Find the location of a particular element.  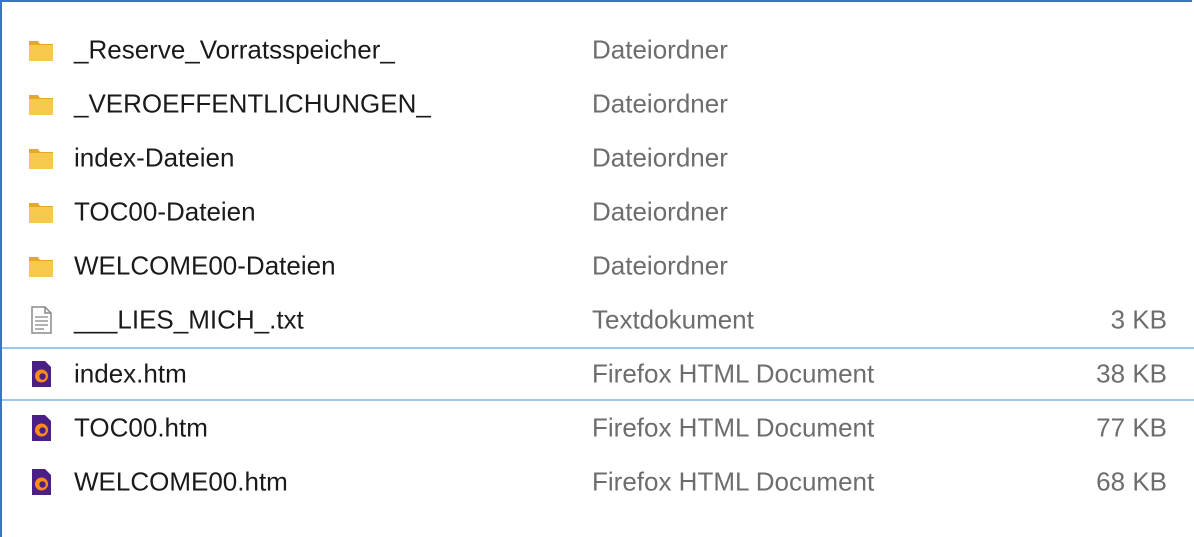

file-size: 38 KB is located at coordinates (1131, 373).